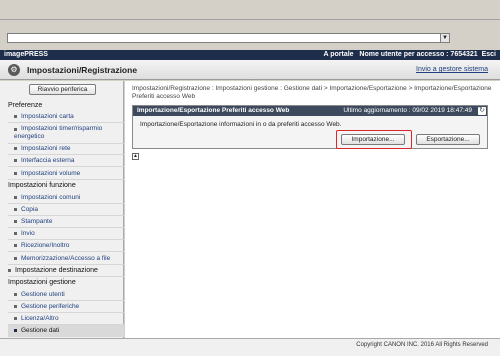 The height and width of the screenshot is (356, 500). What do you see at coordinates (47, 116) in the screenshot?
I see `sidebar-item-label: Impostazioni carta` at bounding box center [47, 116].